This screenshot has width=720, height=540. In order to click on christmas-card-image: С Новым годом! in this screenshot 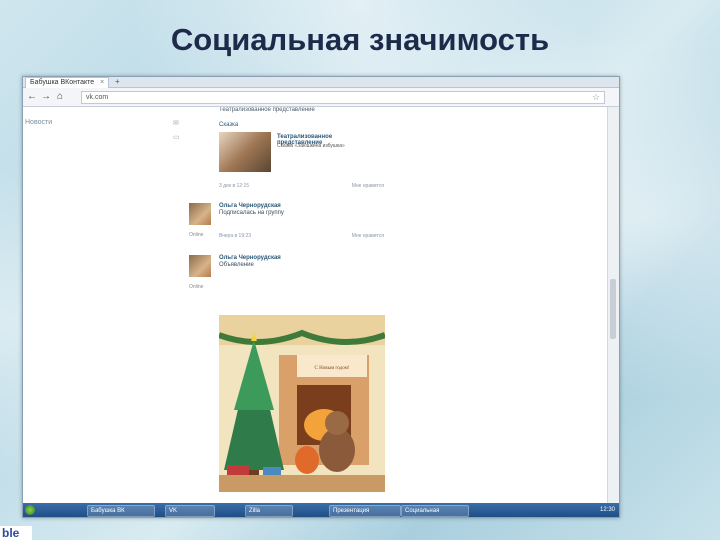, I will do `click(302, 403)`.